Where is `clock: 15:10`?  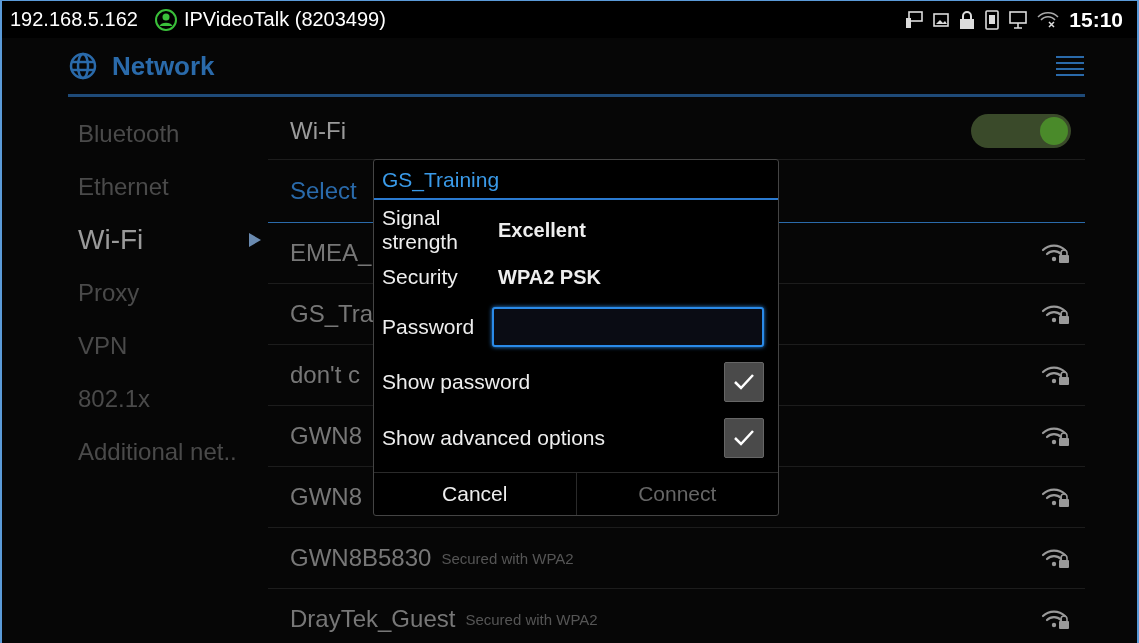
clock: 15:10 is located at coordinates (1096, 19).